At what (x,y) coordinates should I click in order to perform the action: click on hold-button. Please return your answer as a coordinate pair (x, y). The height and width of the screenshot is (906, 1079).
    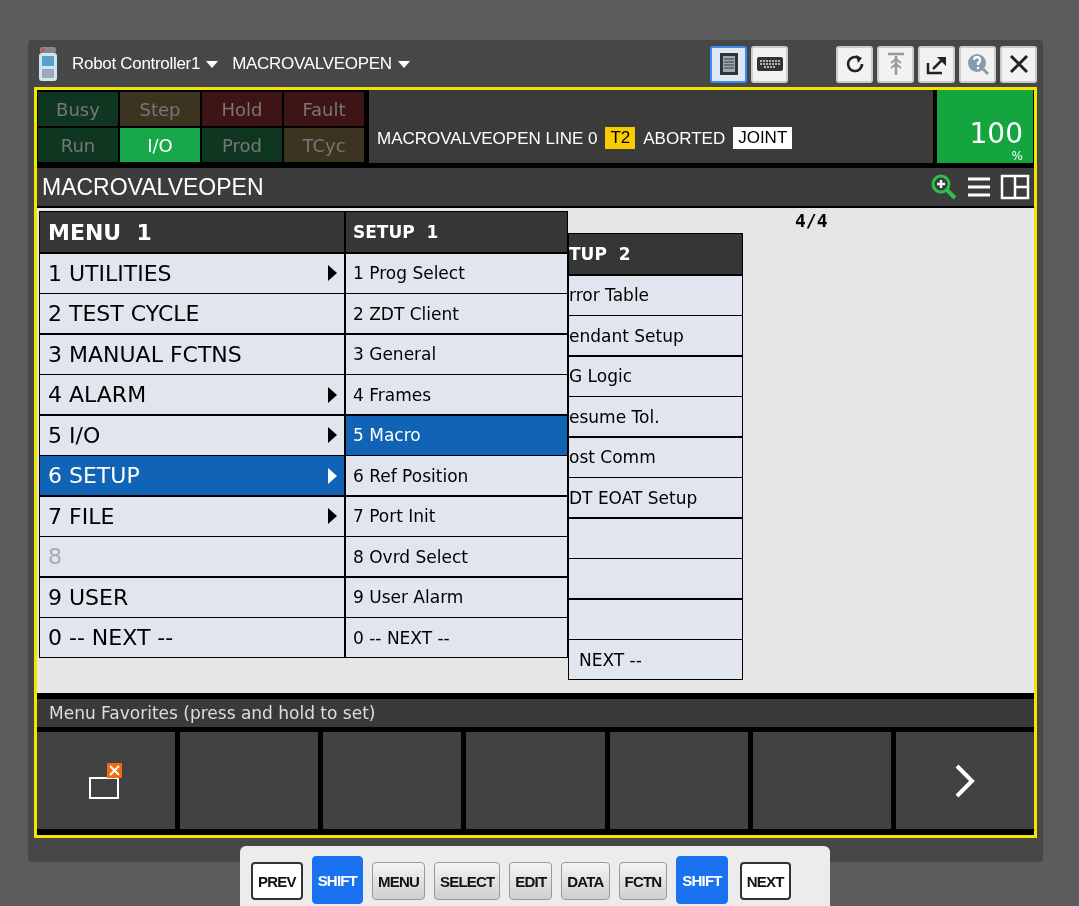
    Looking at the image, I should click on (895, 64).